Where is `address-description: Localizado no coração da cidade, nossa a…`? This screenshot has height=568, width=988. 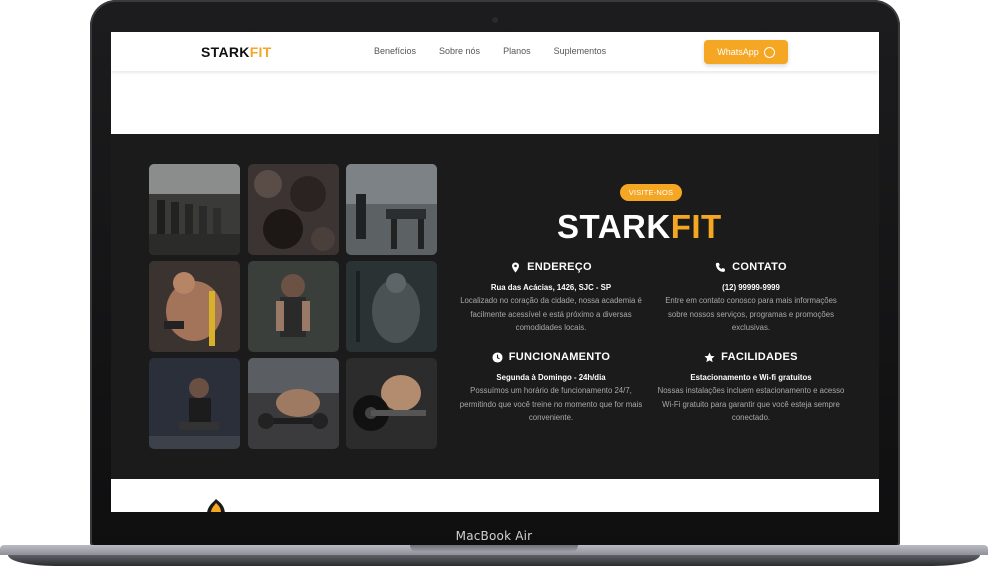
address-description: Localizado no coração da cidade, nossa a… is located at coordinates (551, 314).